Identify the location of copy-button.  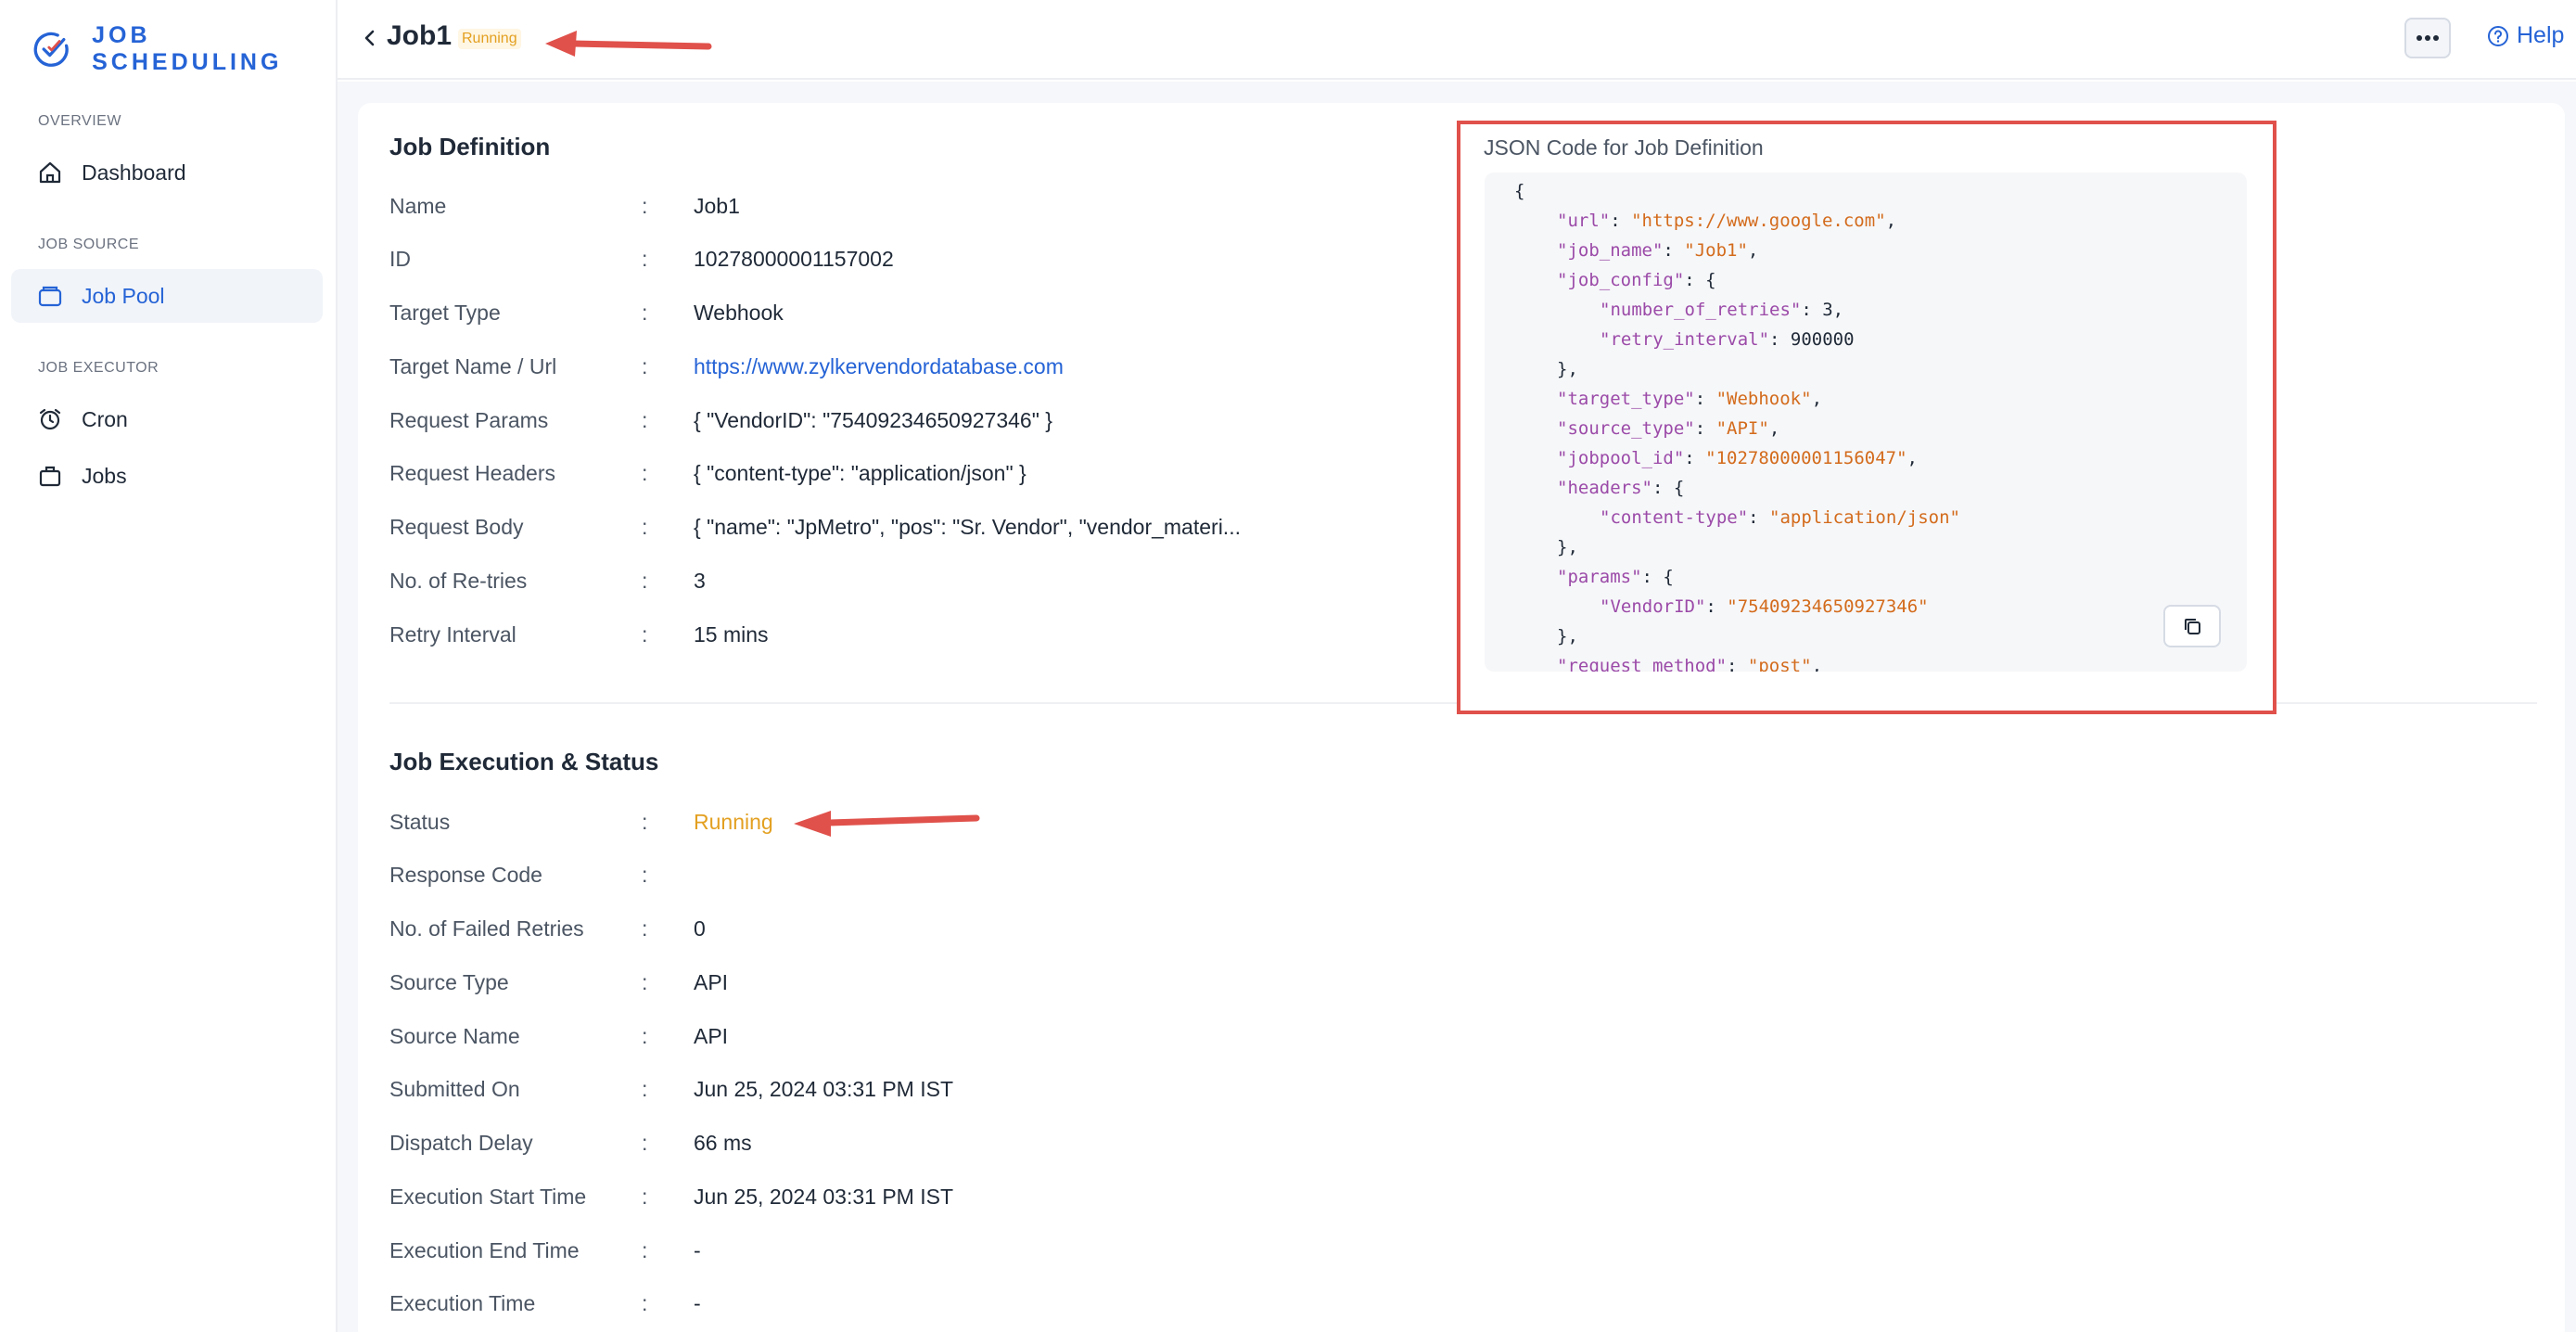
(2192, 626).